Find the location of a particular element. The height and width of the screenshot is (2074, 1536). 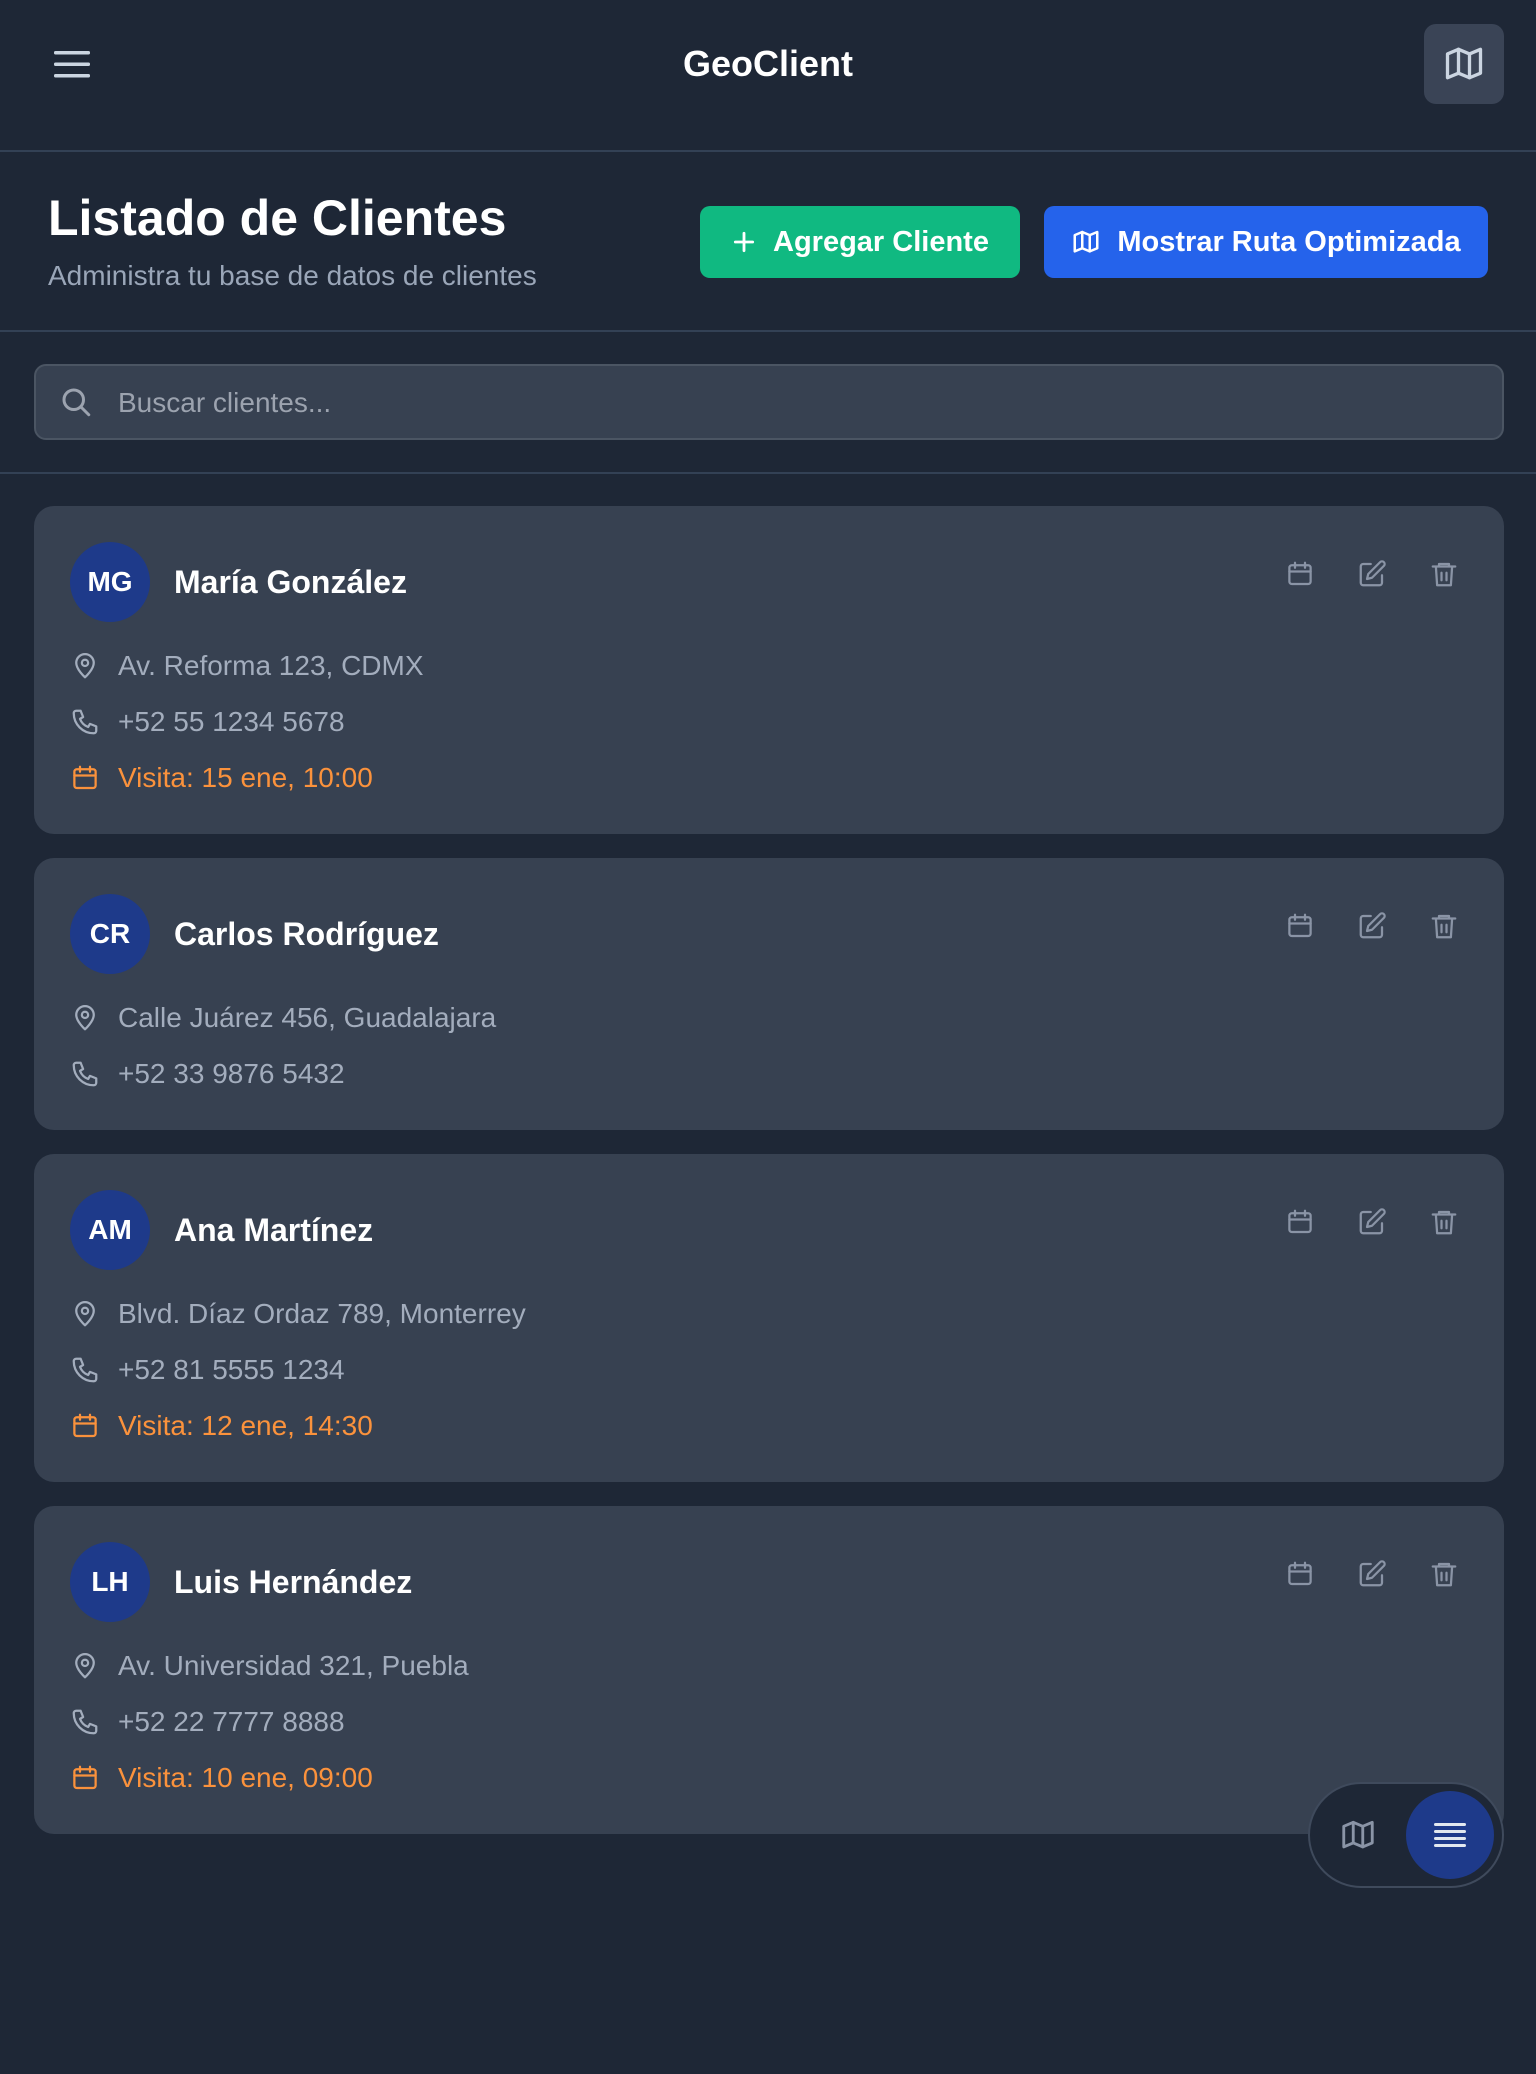

list-view-toggle is located at coordinates (1450, 1835).